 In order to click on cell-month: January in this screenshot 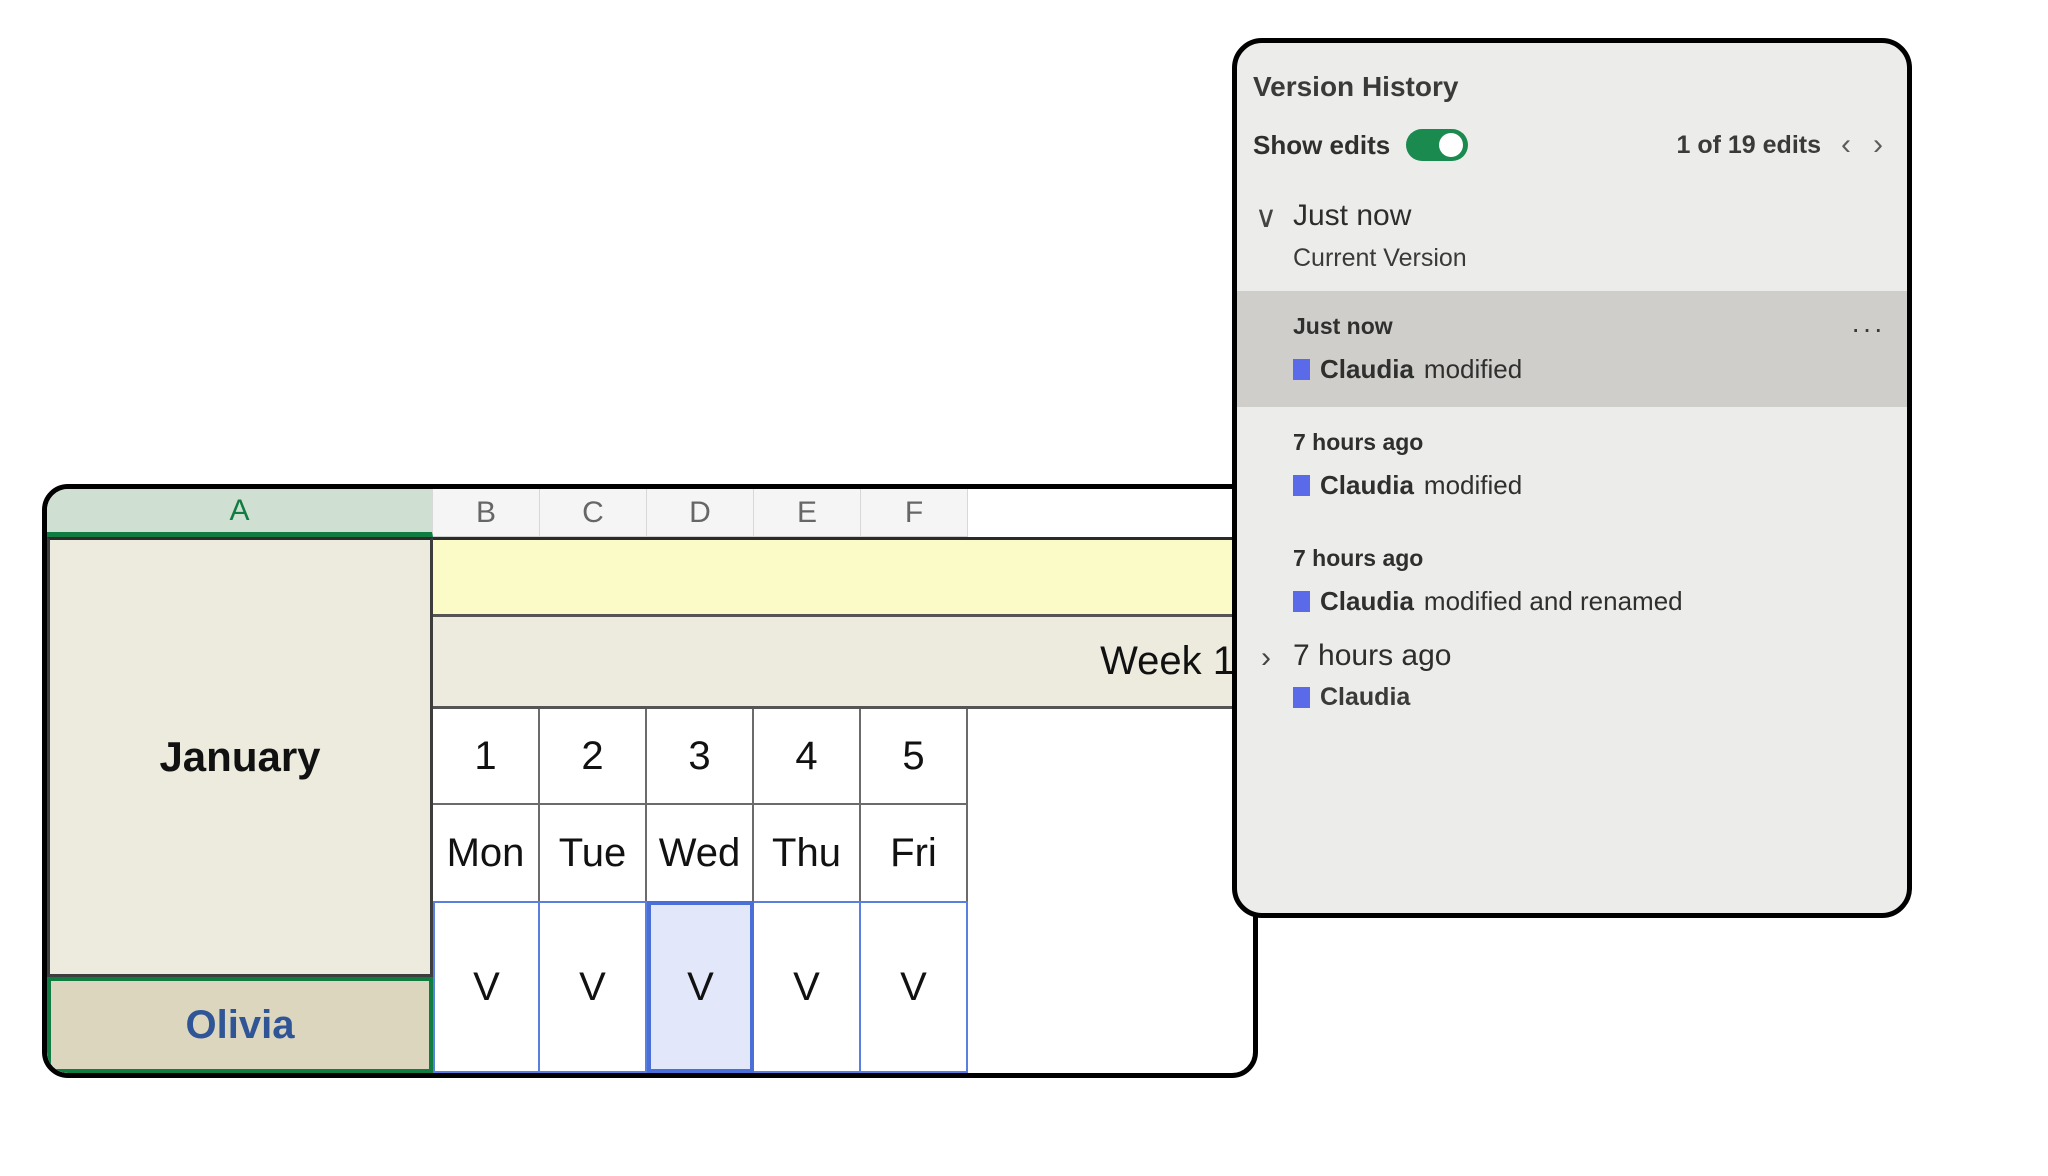, I will do `click(240, 757)`.